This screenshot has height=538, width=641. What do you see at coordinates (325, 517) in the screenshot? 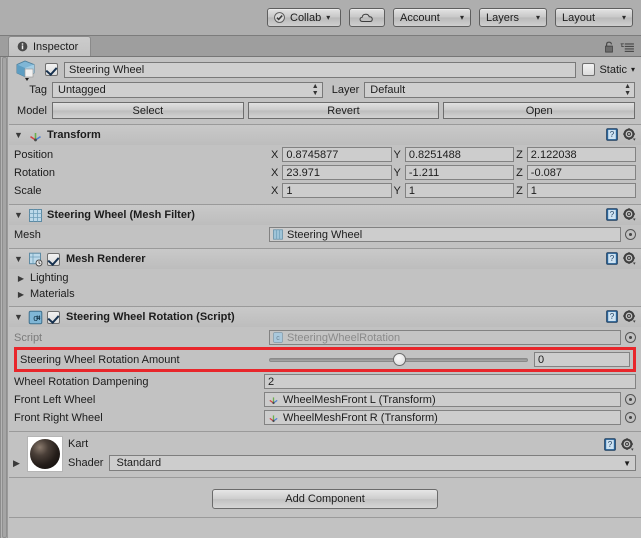
I see `bottom-divider` at bounding box center [325, 517].